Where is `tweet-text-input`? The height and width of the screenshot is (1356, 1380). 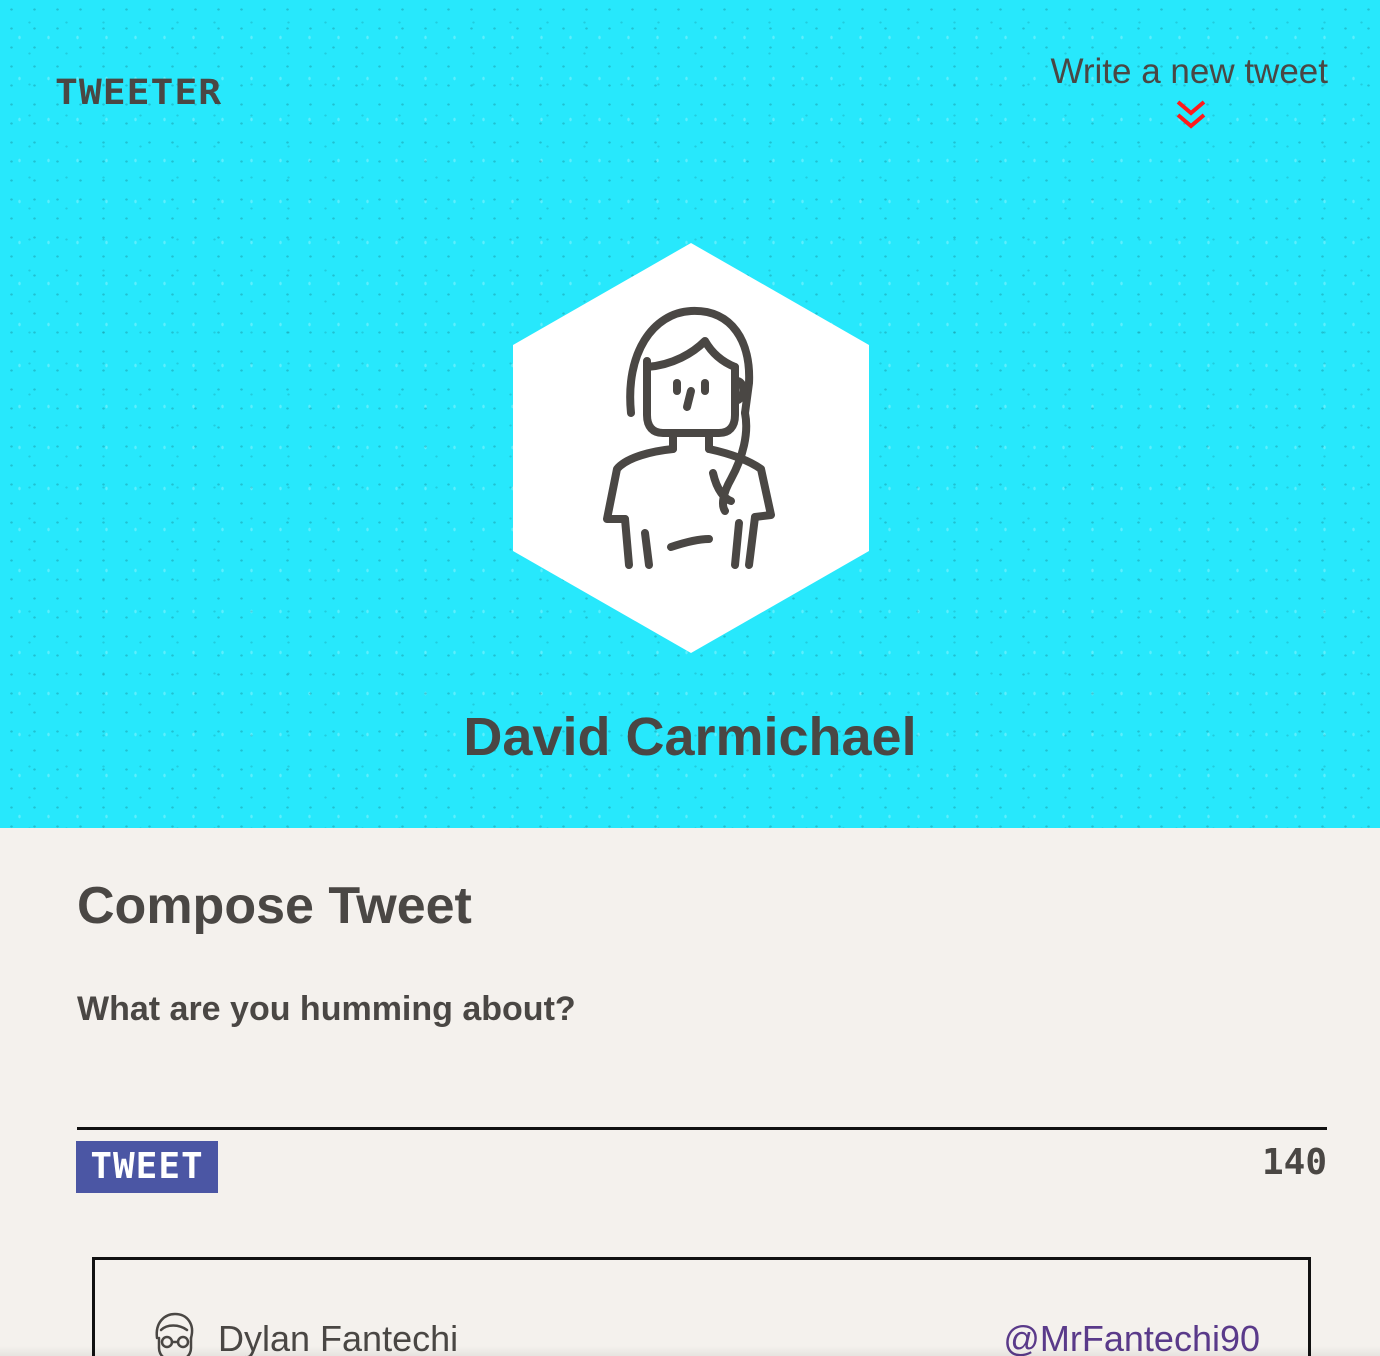
tweet-text-input is located at coordinates (702, 1089).